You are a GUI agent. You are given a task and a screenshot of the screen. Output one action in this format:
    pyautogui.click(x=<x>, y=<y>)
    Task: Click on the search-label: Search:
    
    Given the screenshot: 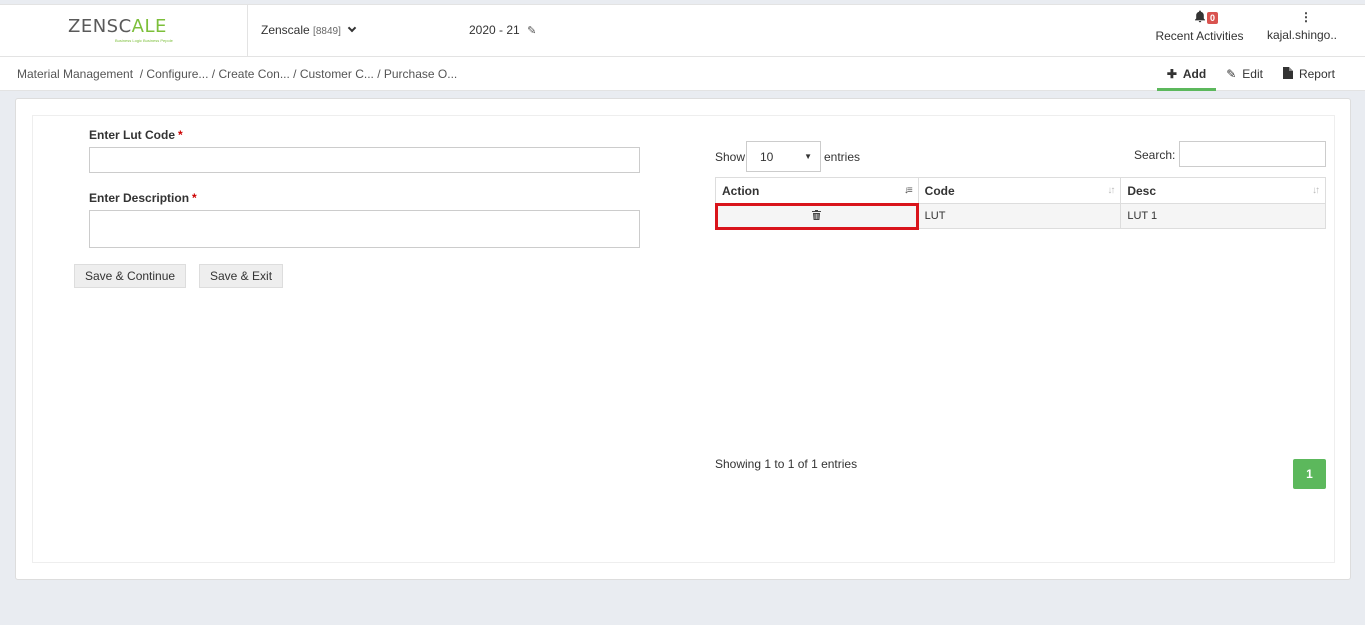 What is the action you would take?
    pyautogui.click(x=1155, y=155)
    